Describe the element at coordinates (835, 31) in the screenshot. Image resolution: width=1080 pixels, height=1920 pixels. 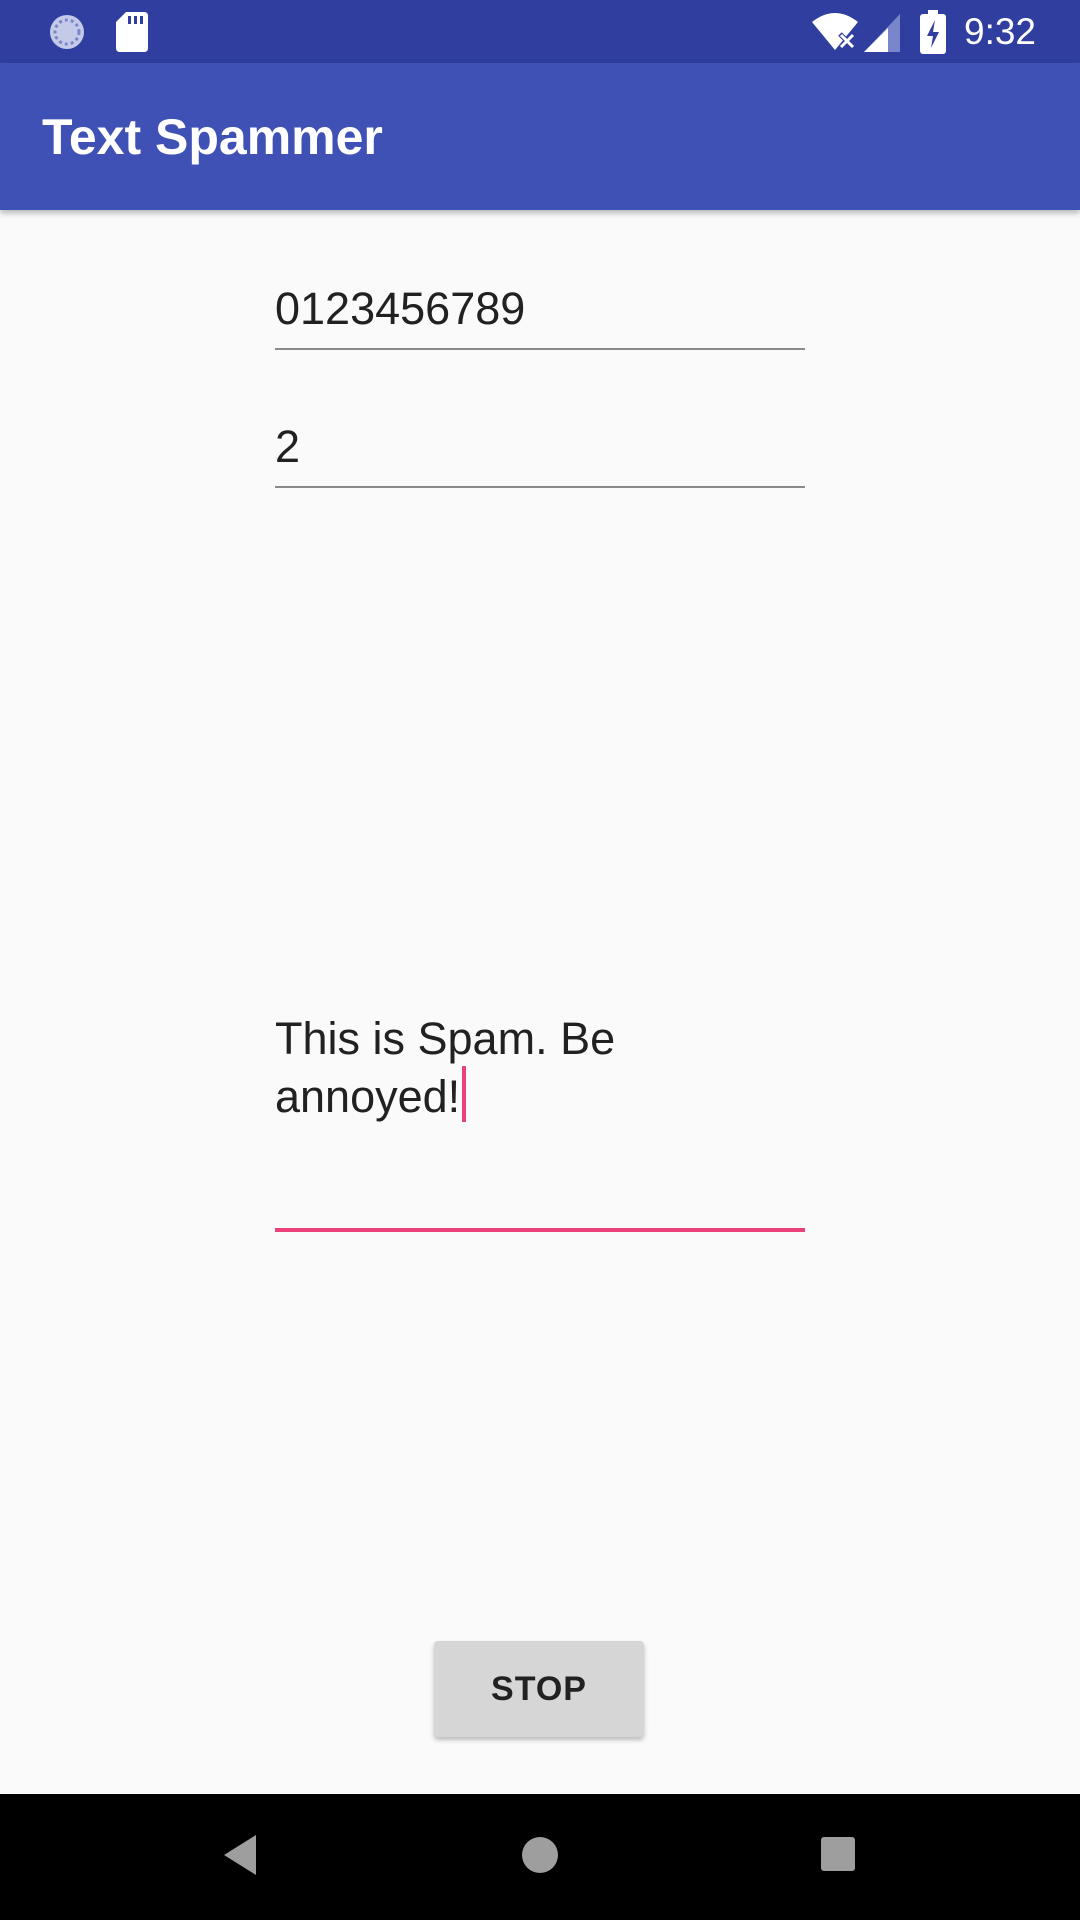
I see `wifi-icon` at that location.